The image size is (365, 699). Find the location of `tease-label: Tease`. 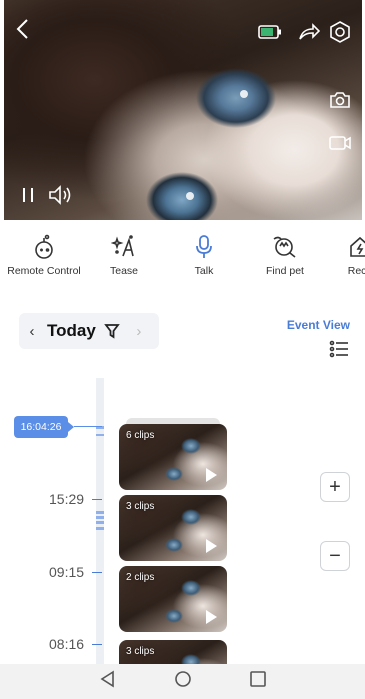

tease-label: Tease is located at coordinates (124, 271).